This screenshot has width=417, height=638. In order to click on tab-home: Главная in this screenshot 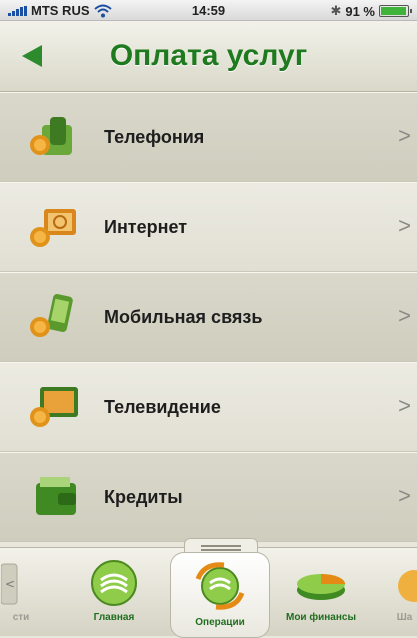, I will do `click(114, 590)`.